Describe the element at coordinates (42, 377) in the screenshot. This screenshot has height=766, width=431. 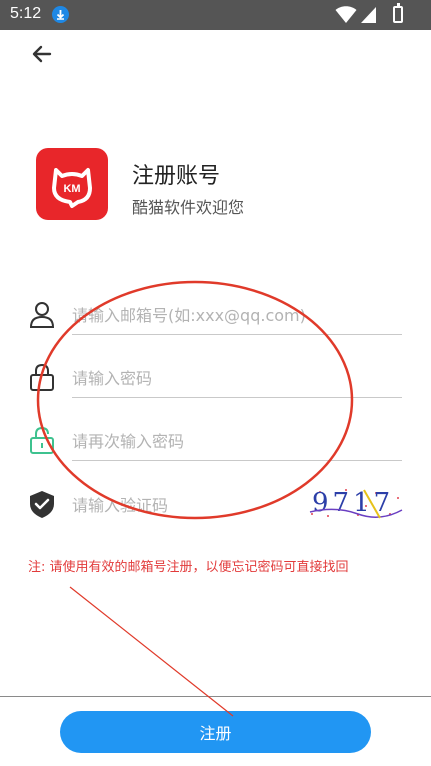
I see `lock-icon` at that location.